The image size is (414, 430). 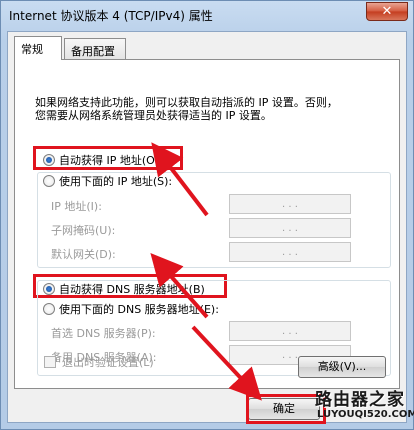 I want to click on ip-address-field-dots: . . ., so click(x=290, y=204).